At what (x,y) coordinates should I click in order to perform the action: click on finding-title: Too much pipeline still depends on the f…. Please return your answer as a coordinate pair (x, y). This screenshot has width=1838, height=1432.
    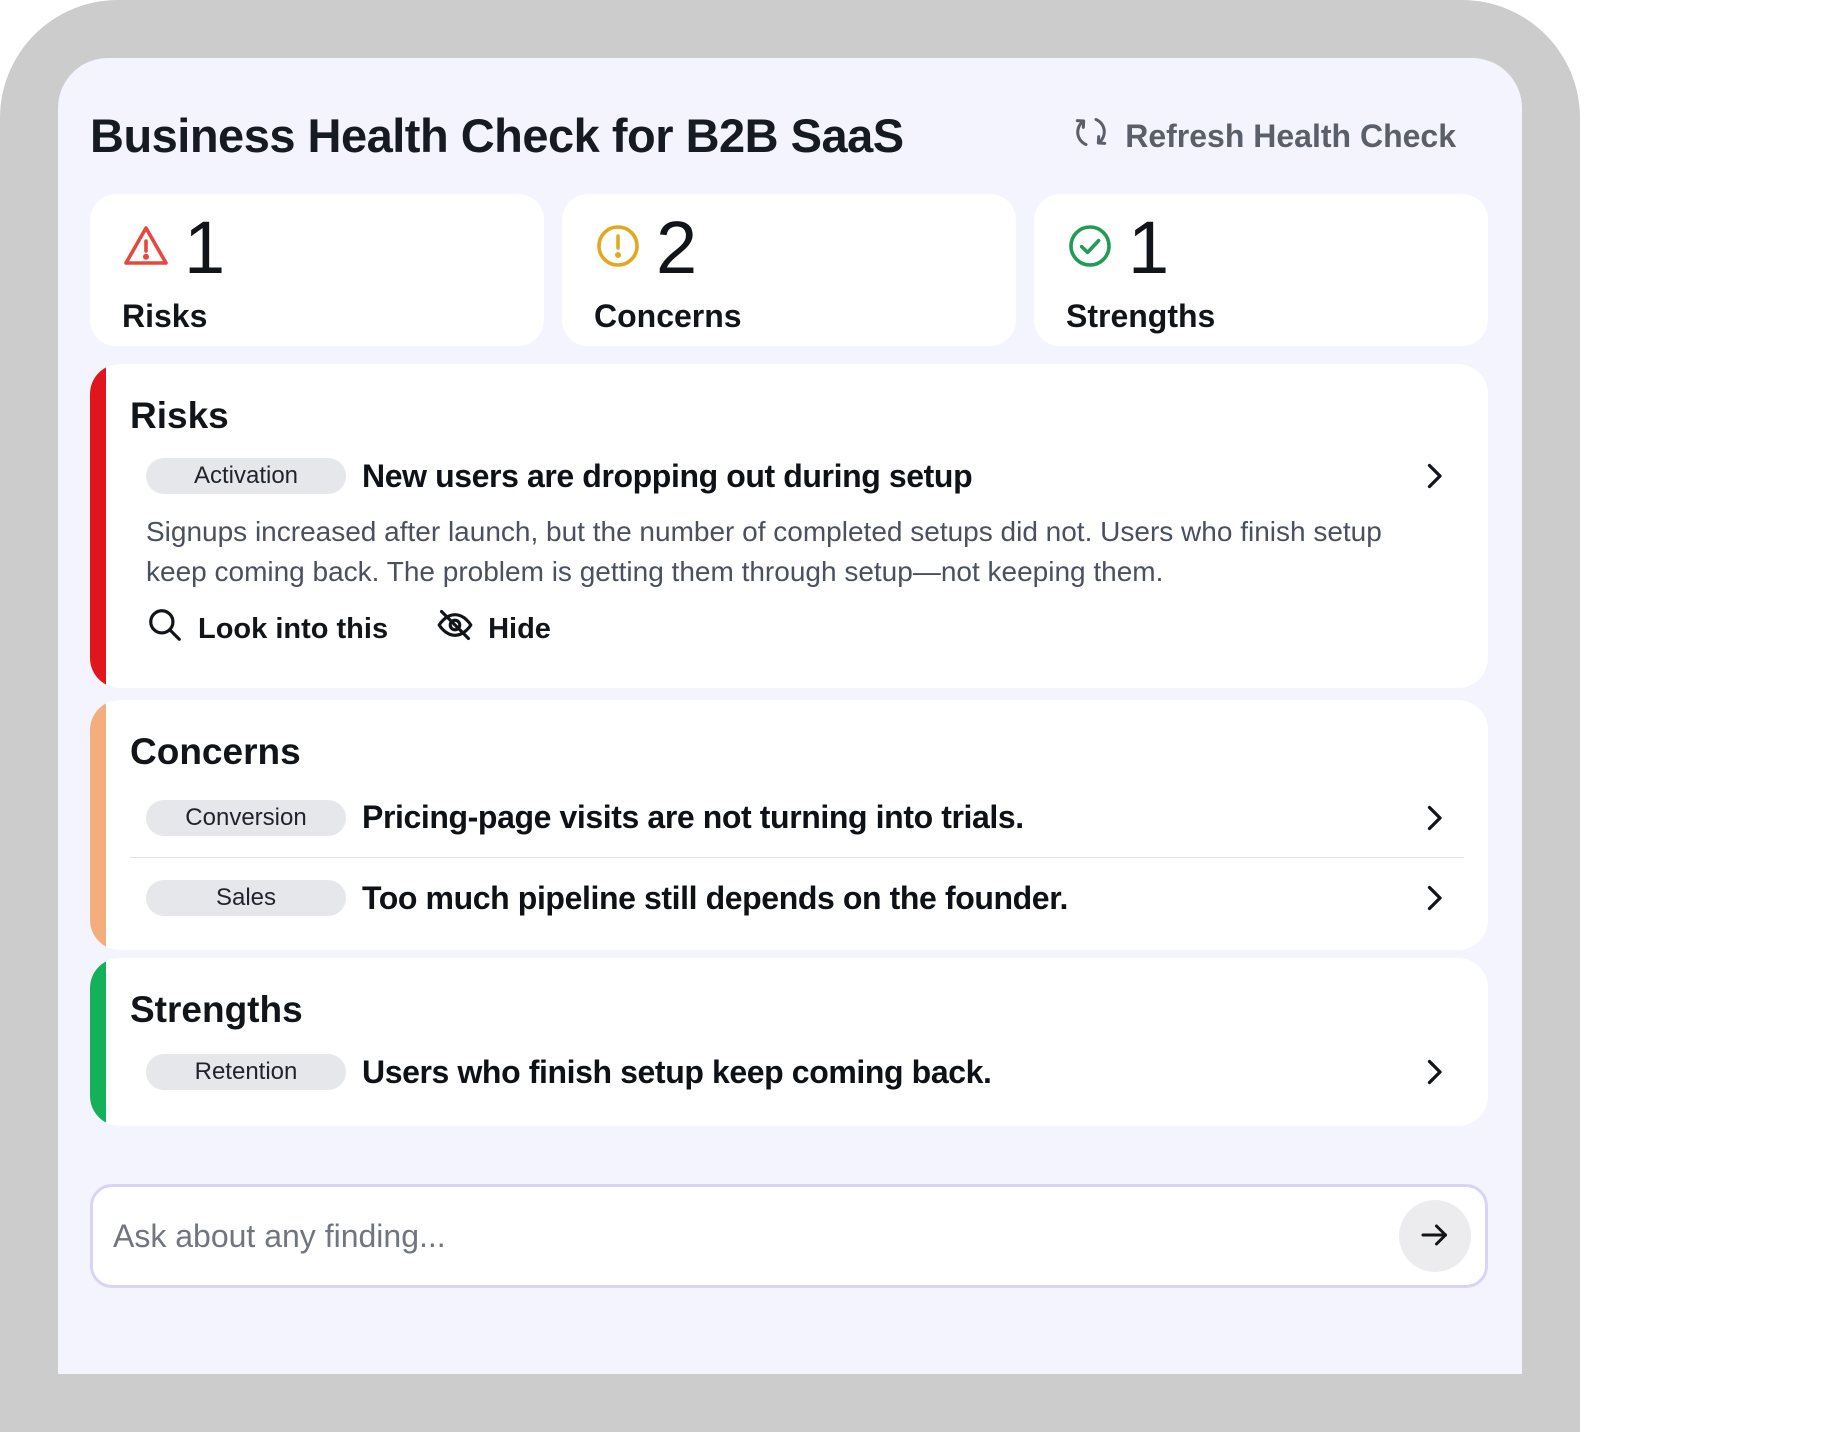
    Looking at the image, I should click on (715, 897).